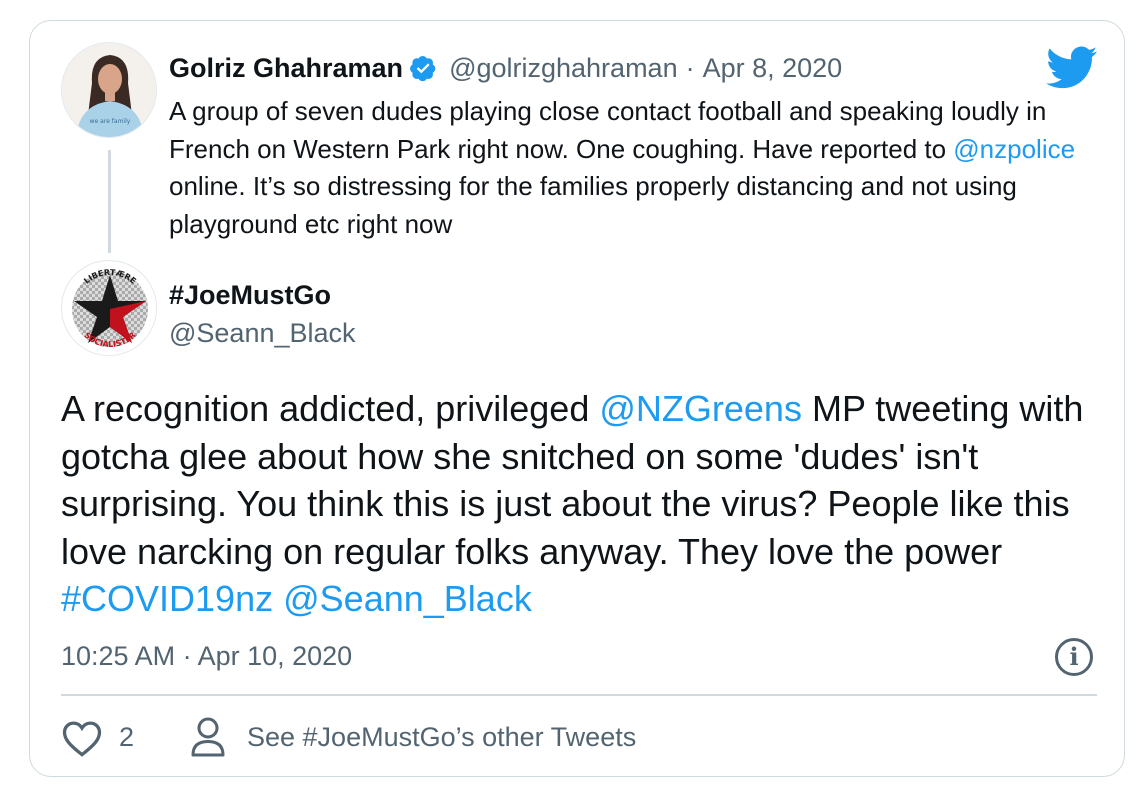  I want to click on info-icon: i, so click(1074, 657).